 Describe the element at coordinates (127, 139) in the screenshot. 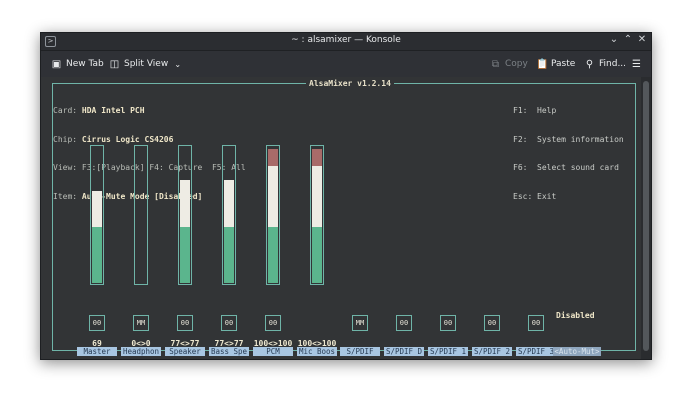

I see `chip-value: Cirrus Logic CS4206` at that location.